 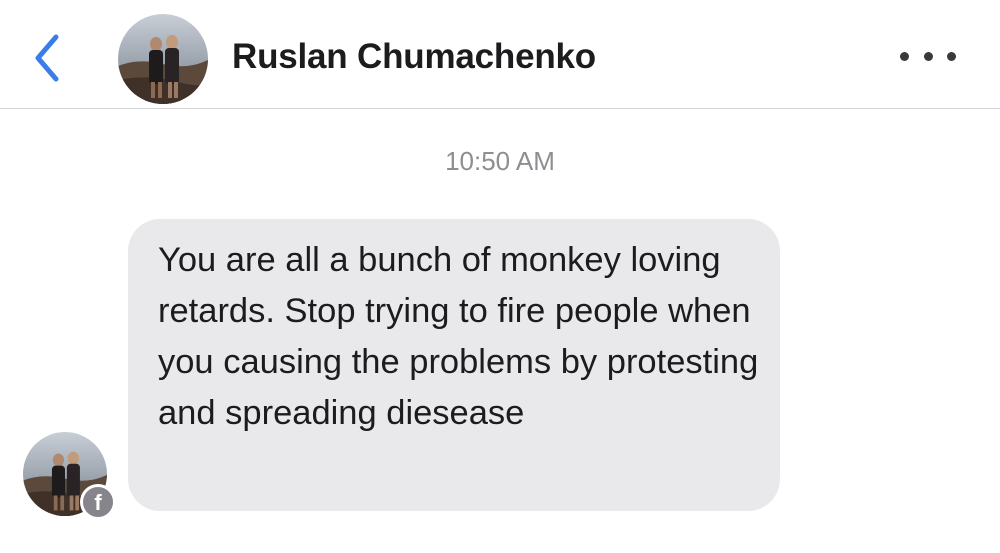 I want to click on more-options-button, so click(x=928, y=56).